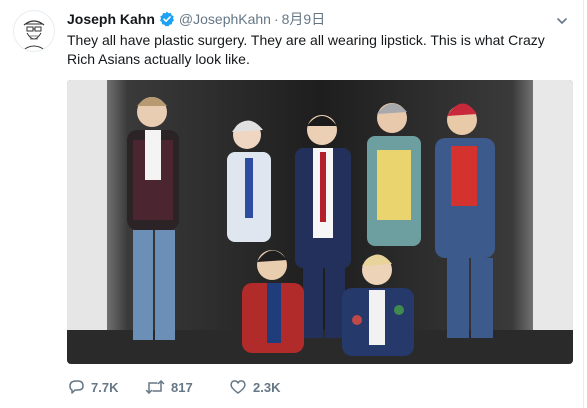  Describe the element at coordinates (155, 387) in the screenshot. I see `retweet-icon` at that location.